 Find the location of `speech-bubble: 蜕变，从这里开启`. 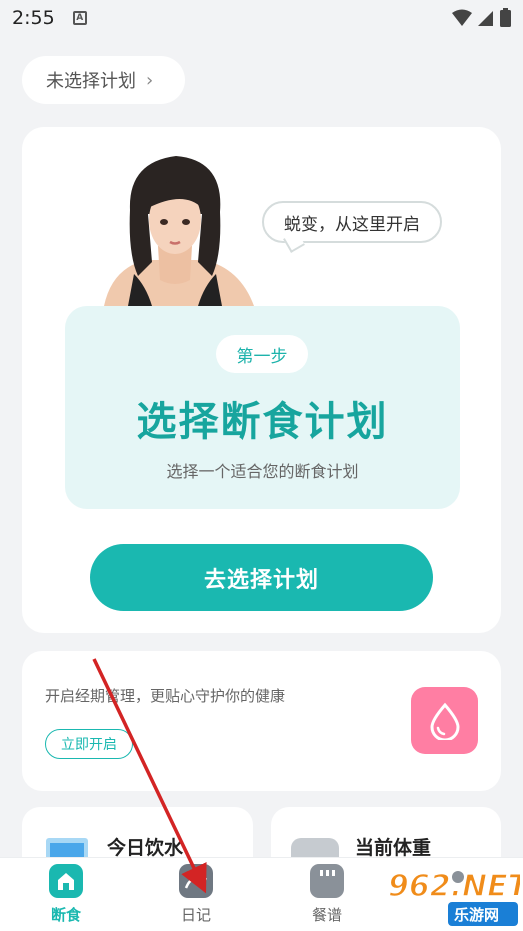

speech-bubble: 蜕变，从这里开启 is located at coordinates (352, 222).